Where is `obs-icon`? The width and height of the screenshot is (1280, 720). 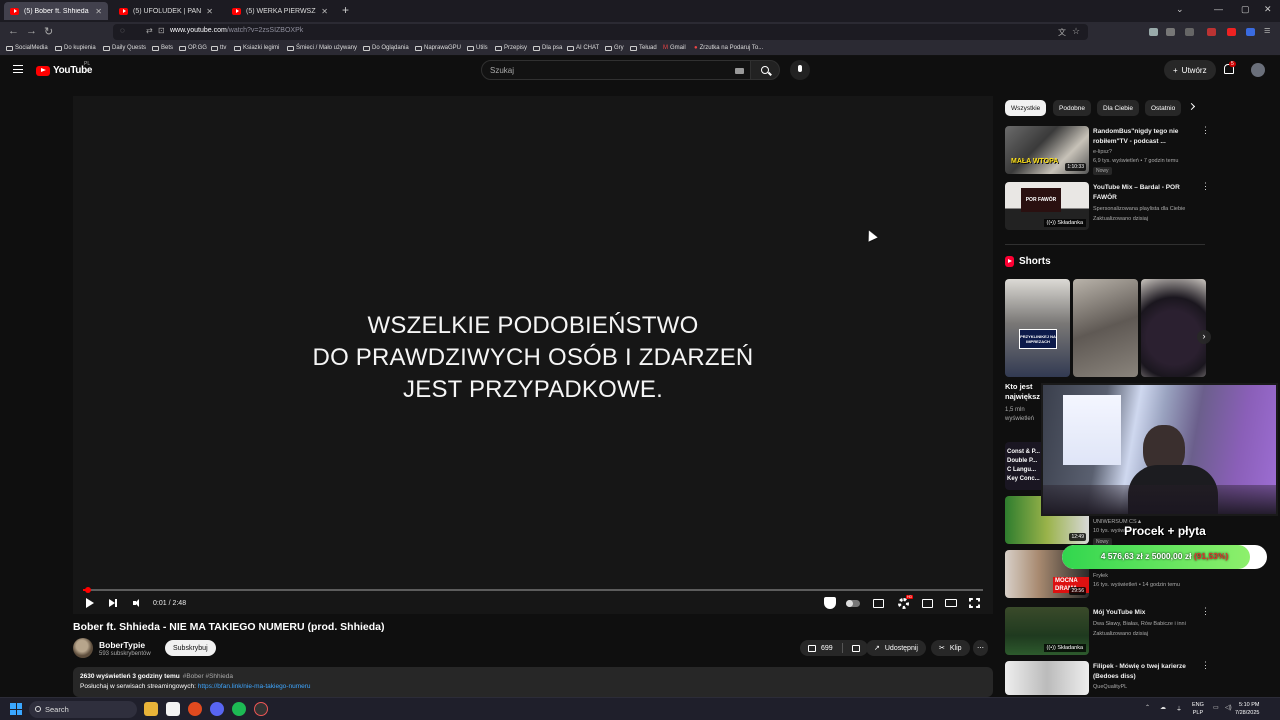
obs-icon is located at coordinates (261, 709).